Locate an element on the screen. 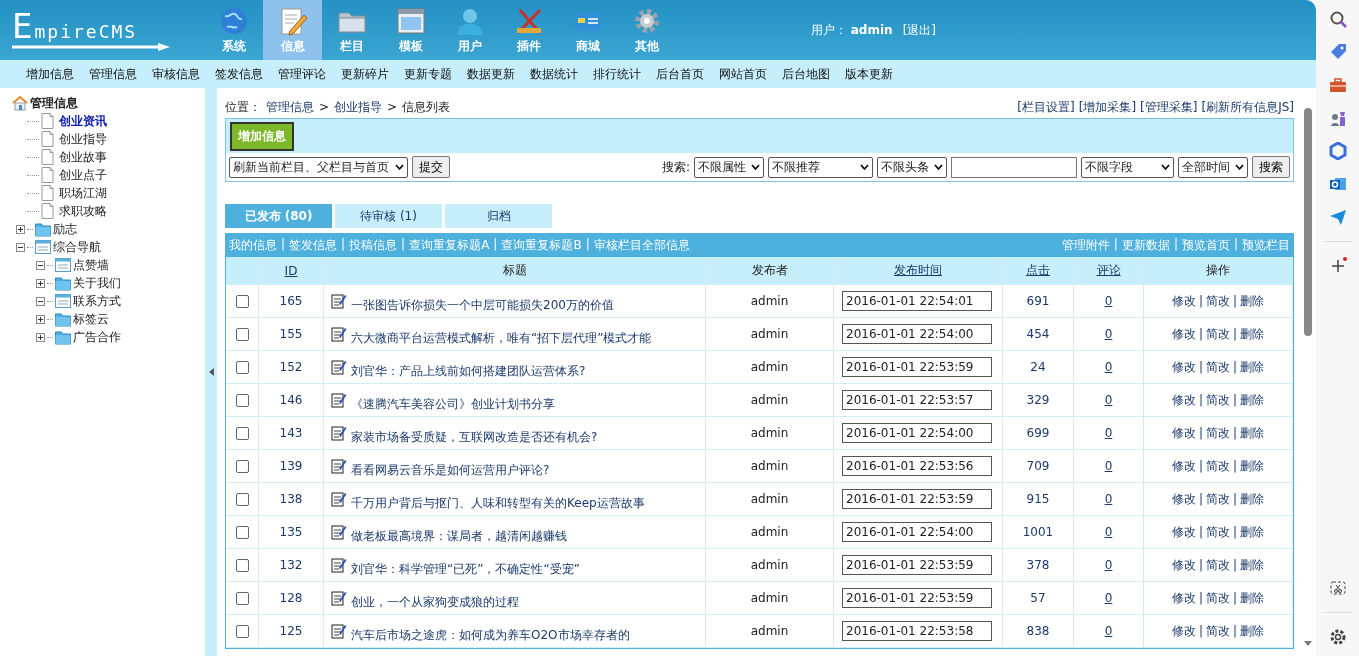 The image size is (1359, 656). menu-link: 管理信息 is located at coordinates (113, 74).